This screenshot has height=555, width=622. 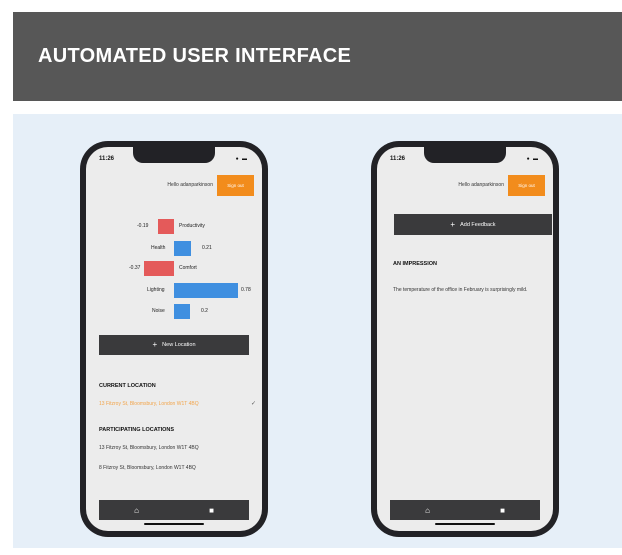 What do you see at coordinates (254, 404) in the screenshot?
I see `checkmark-icon: ✓` at bounding box center [254, 404].